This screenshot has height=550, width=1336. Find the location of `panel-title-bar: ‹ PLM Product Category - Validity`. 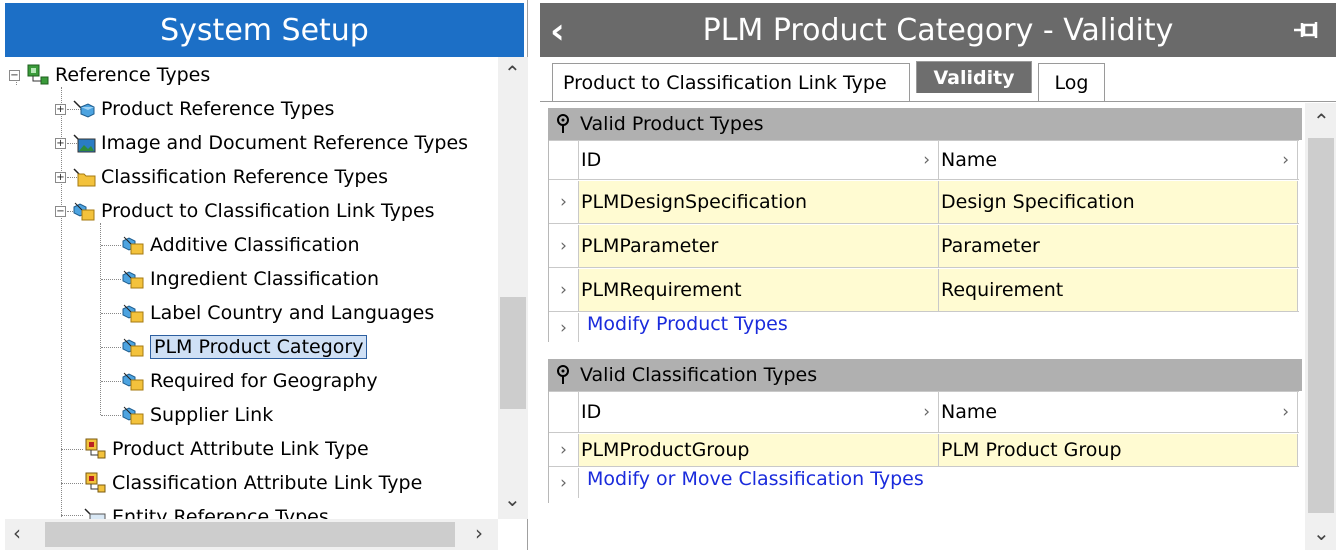

panel-title-bar: ‹ PLM Product Category - Validity is located at coordinates (938, 30).